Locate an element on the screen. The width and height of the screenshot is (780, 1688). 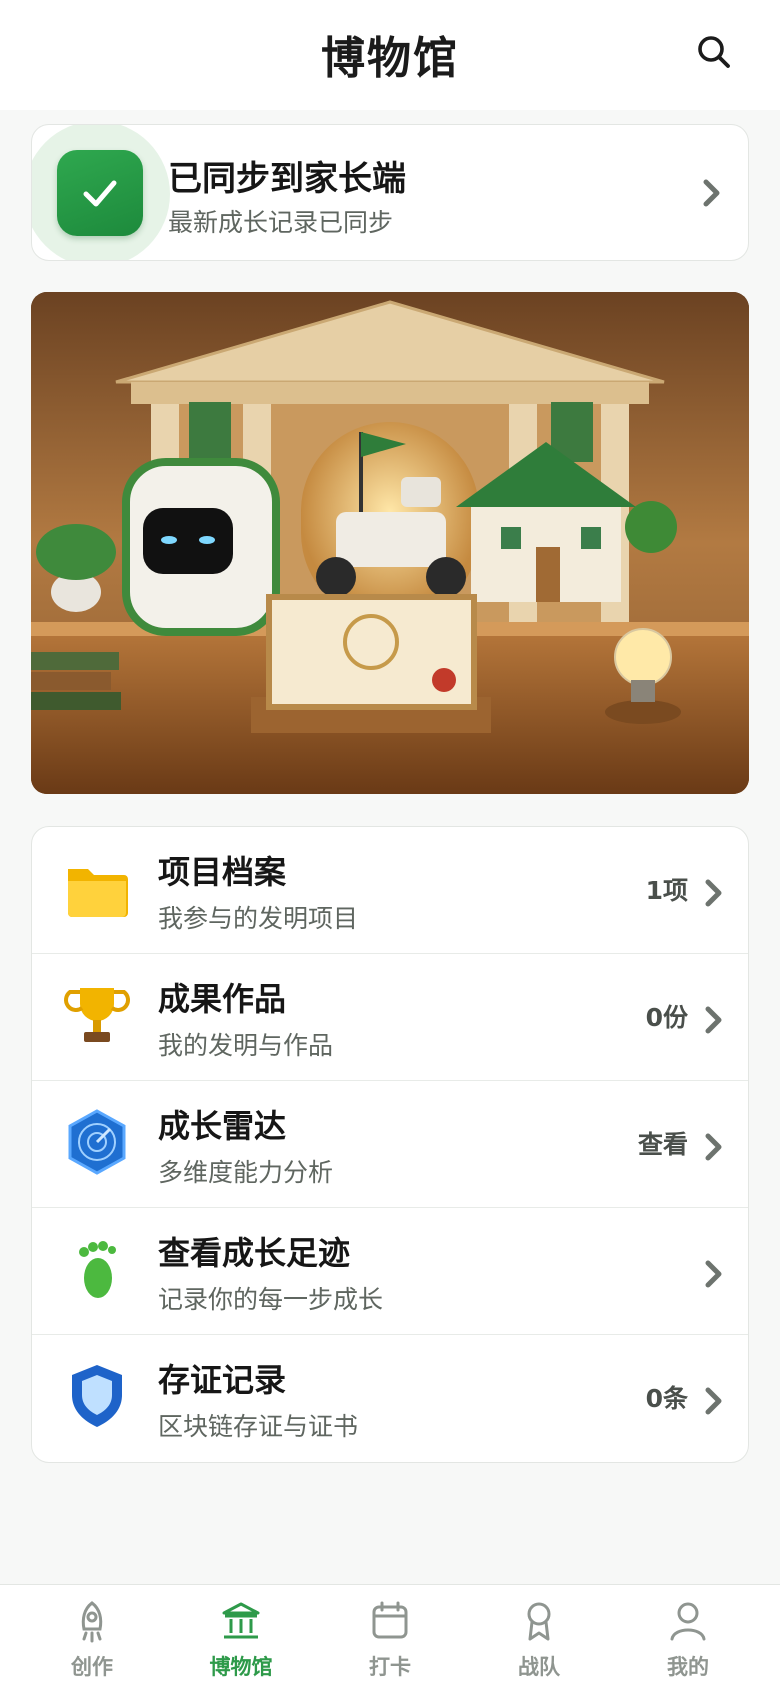
search-icon is located at coordinates (714, 52).